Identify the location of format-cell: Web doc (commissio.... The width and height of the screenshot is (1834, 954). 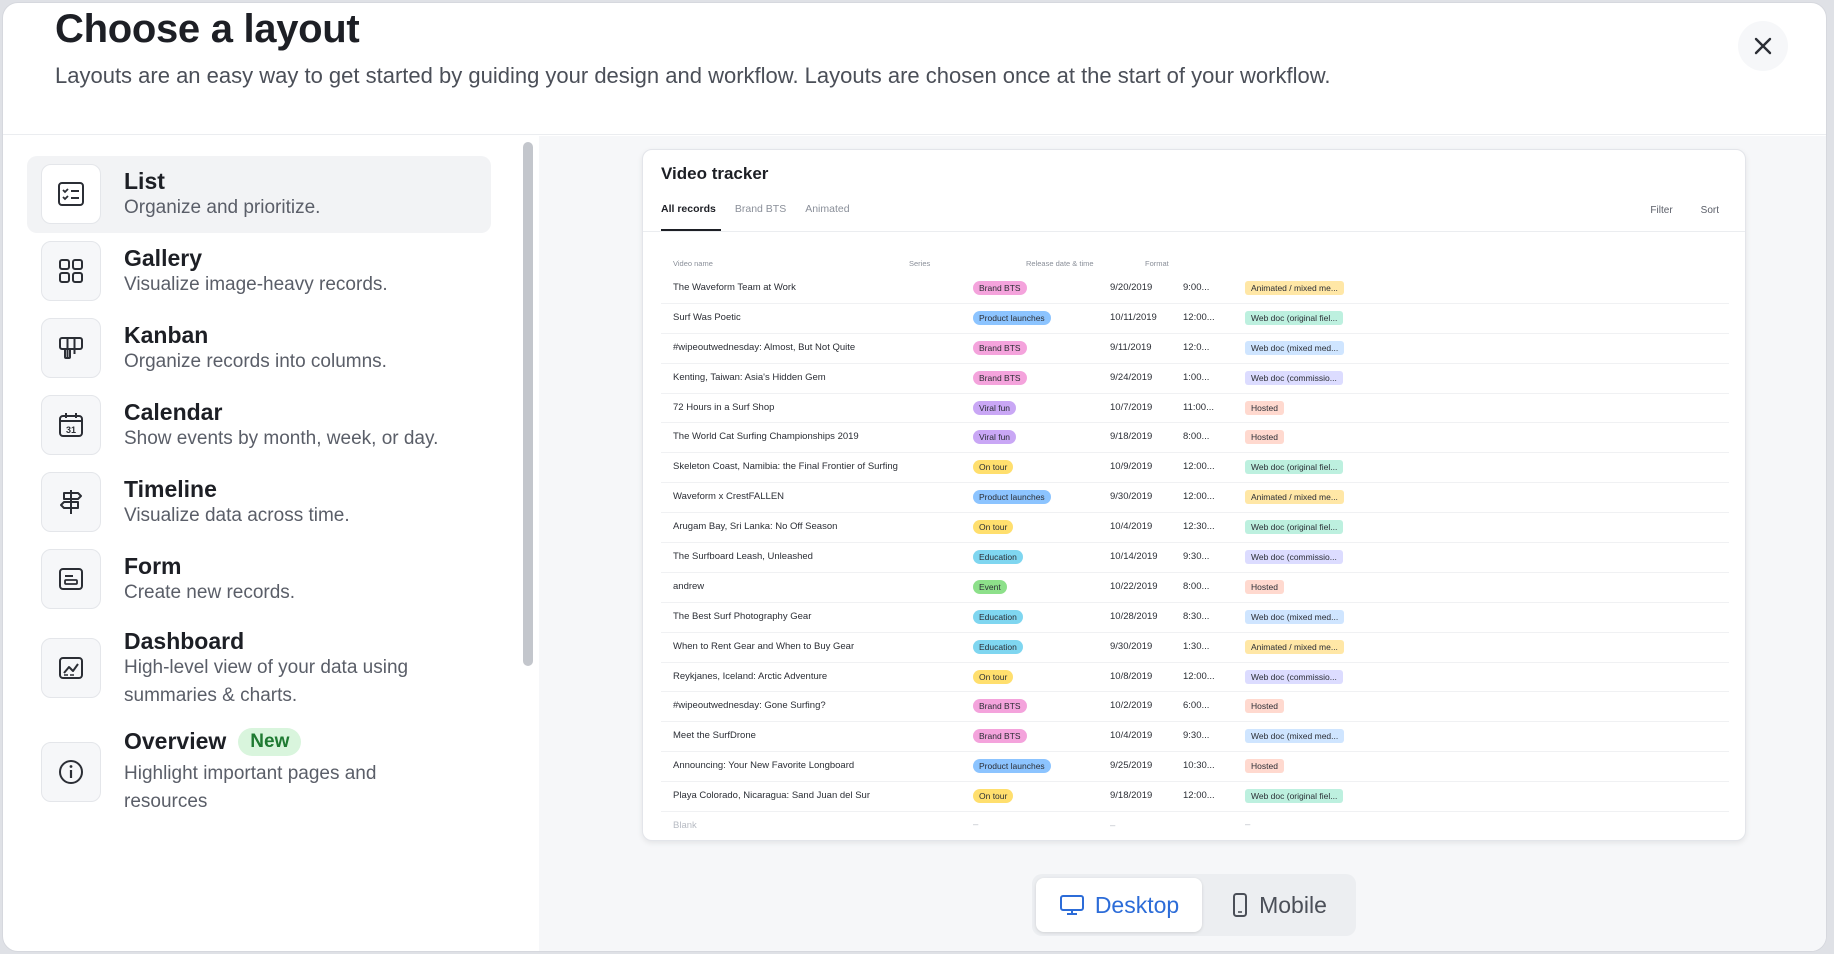
(1294, 676).